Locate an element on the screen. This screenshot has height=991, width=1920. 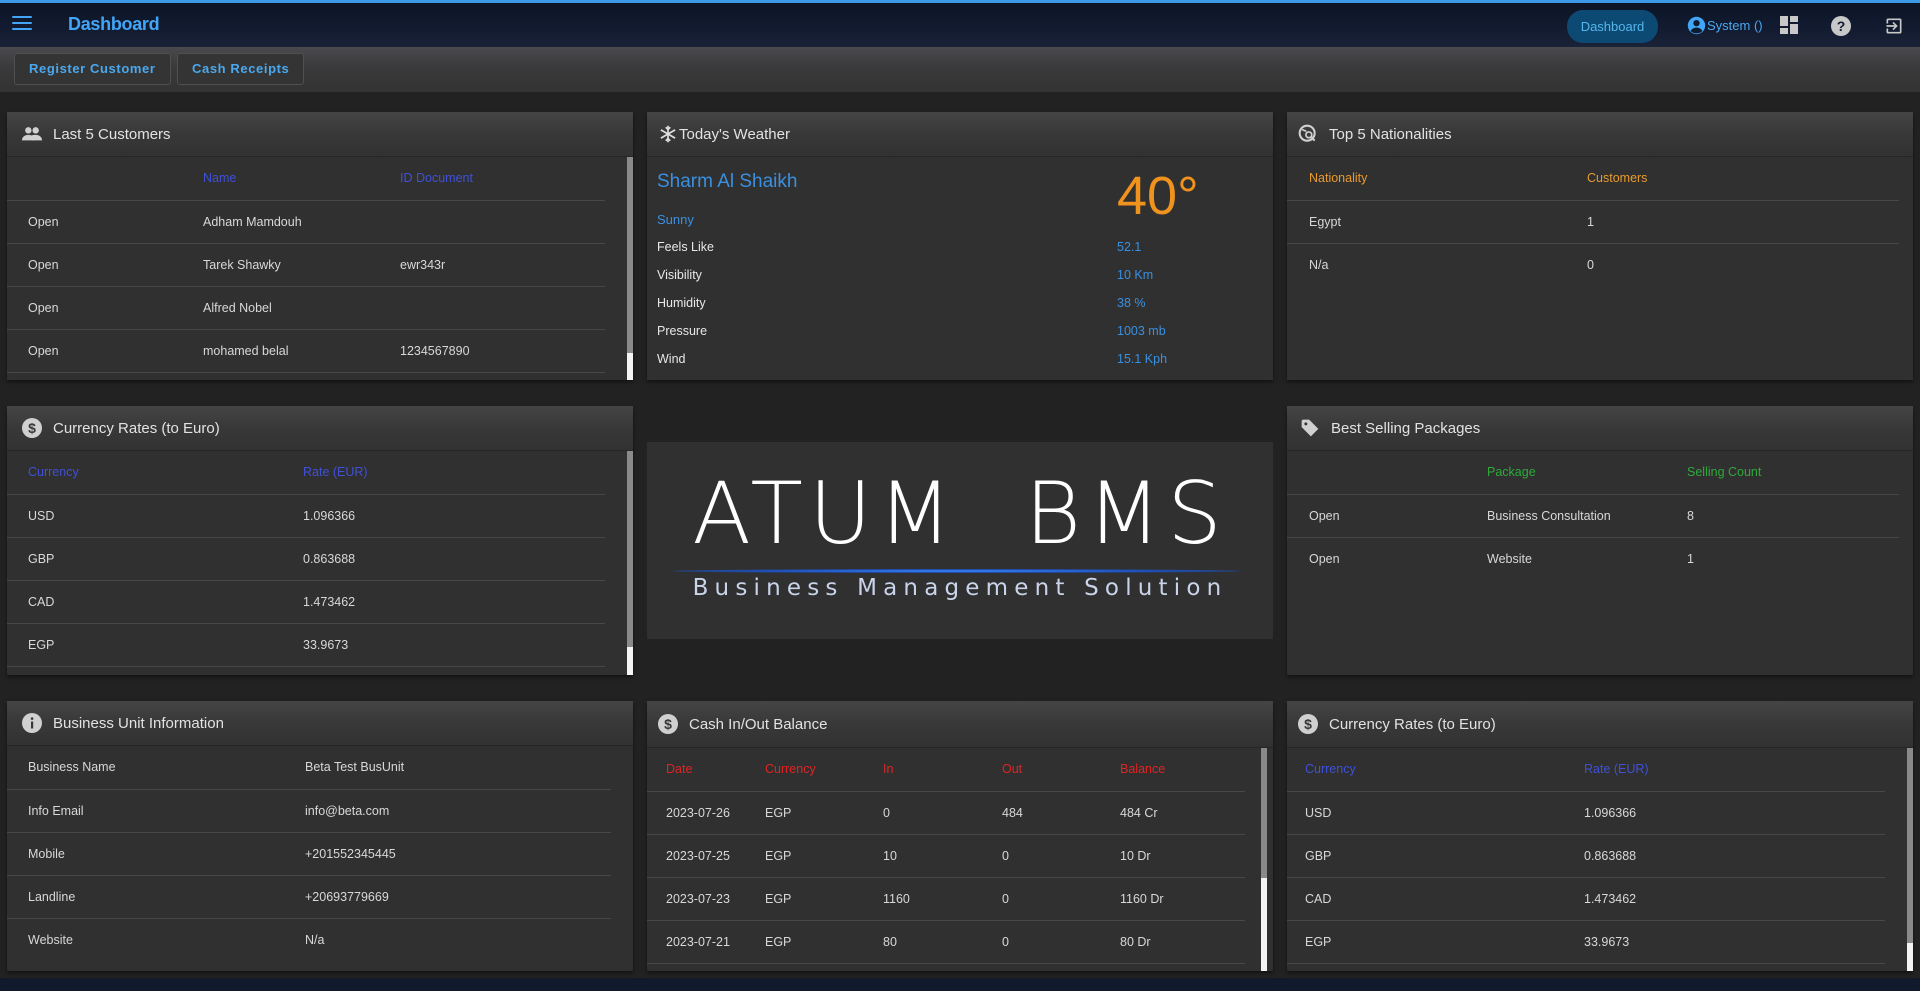
customer-id-document is located at coordinates (502, 308).